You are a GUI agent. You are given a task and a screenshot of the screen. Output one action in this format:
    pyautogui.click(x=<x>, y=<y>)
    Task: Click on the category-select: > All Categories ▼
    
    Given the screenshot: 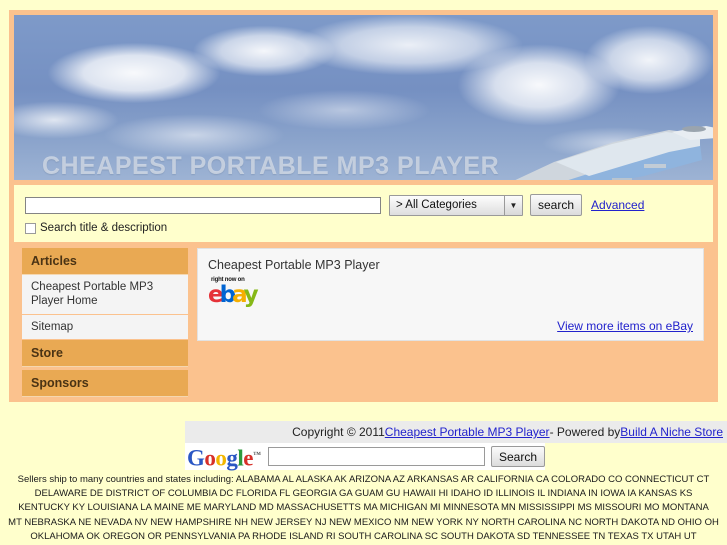 What is the action you would take?
    pyautogui.click(x=456, y=205)
    